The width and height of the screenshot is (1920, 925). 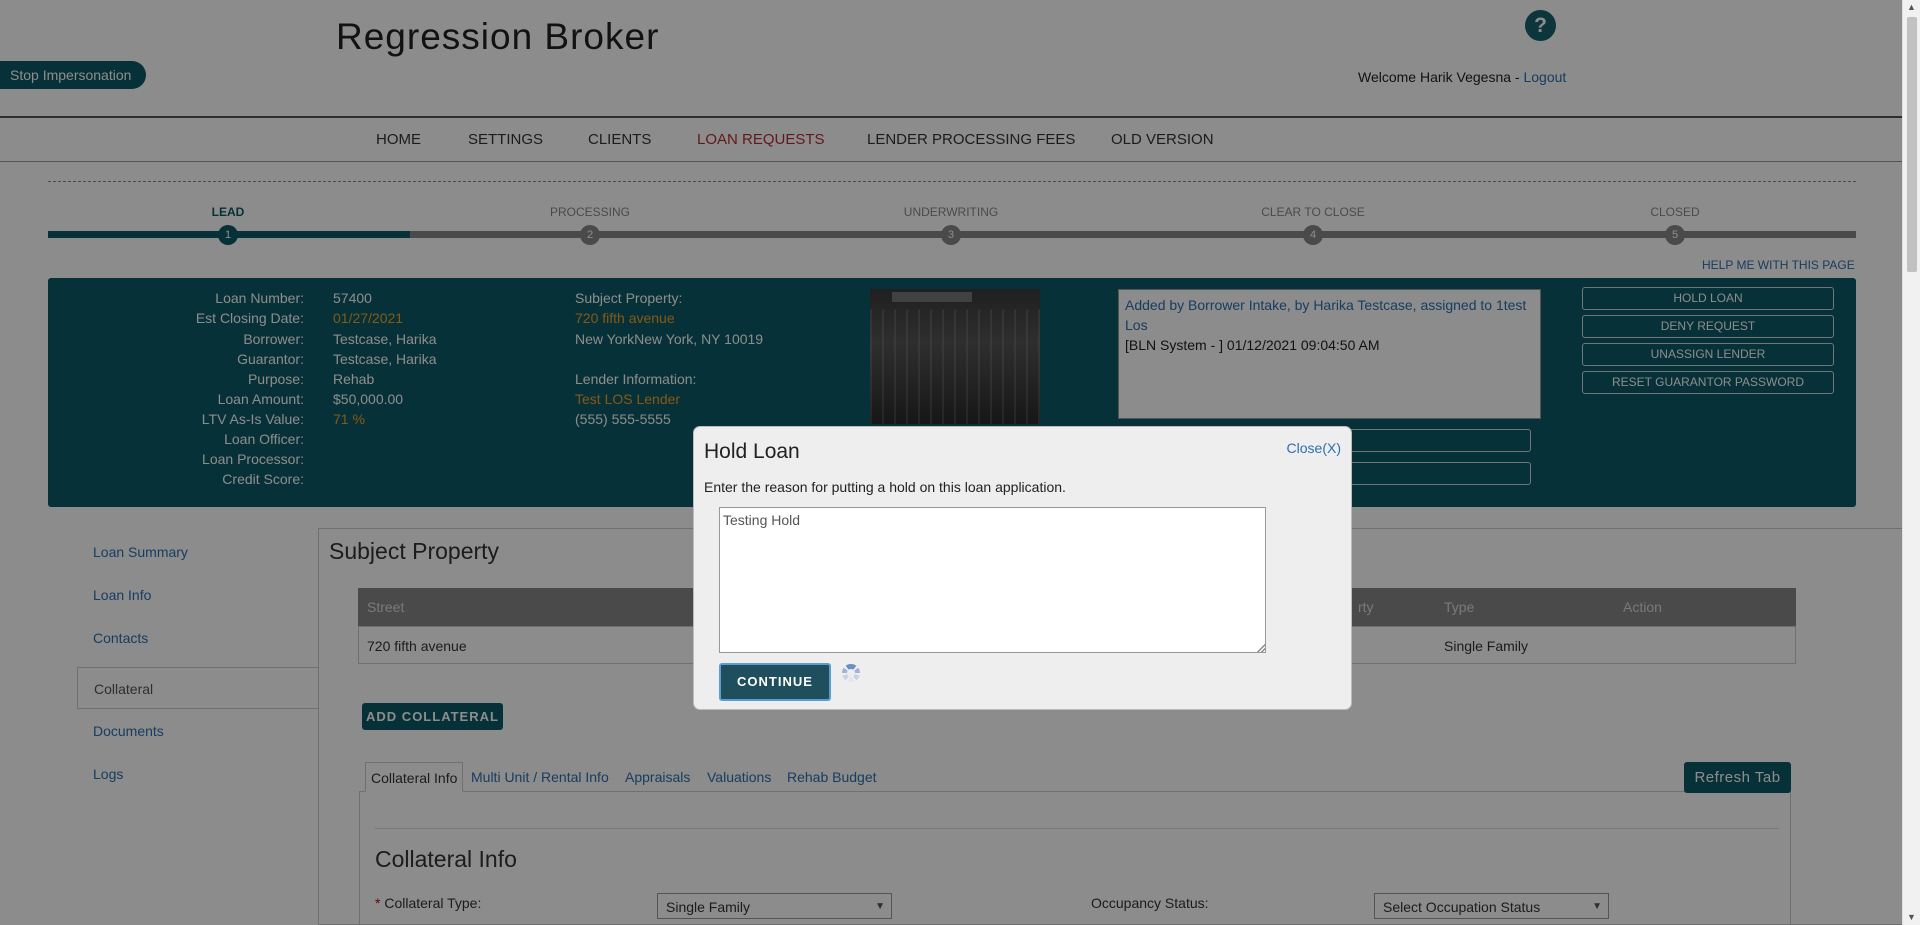 What do you see at coordinates (1912, 144) in the screenshot?
I see `scroll-thumb` at bounding box center [1912, 144].